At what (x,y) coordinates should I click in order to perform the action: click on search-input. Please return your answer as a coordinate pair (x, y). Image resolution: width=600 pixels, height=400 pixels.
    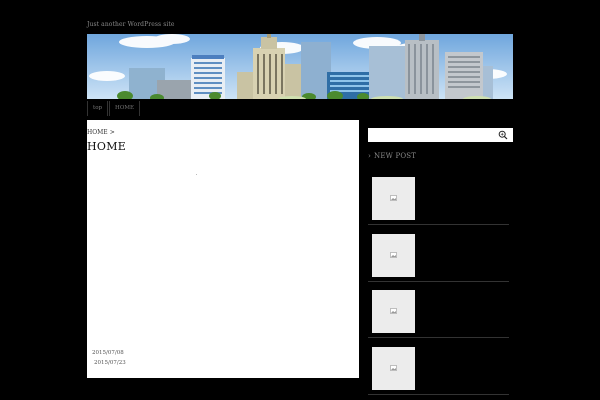
    Looking at the image, I should click on (432, 135).